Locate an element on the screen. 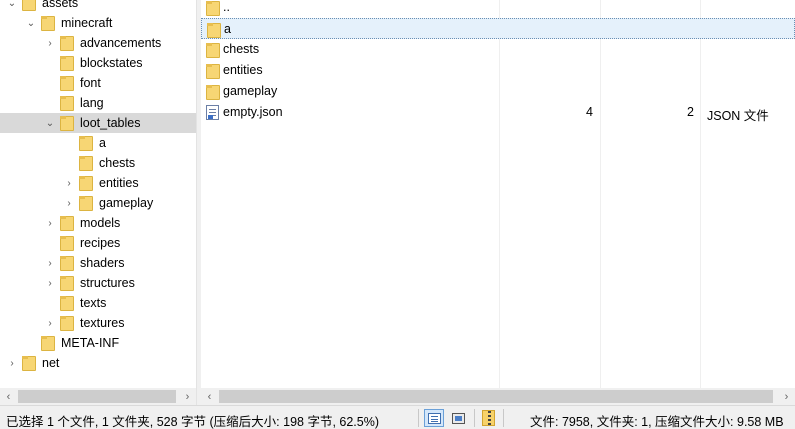 This screenshot has width=795, height=429. tree-item-entities: › entities is located at coordinates (98, 183).